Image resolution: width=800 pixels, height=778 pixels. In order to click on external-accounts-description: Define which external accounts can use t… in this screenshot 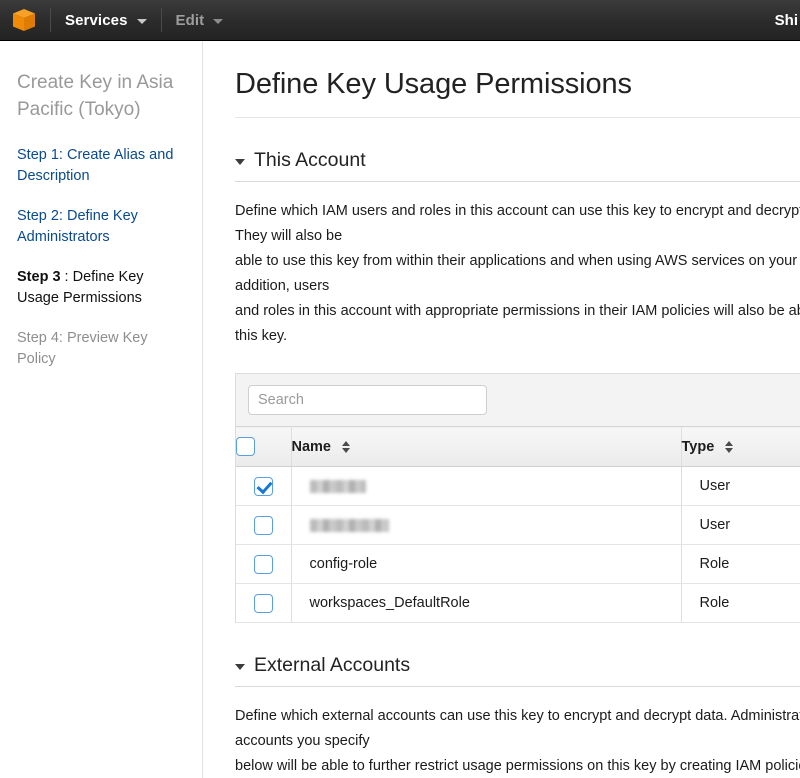, I will do `click(517, 741)`.